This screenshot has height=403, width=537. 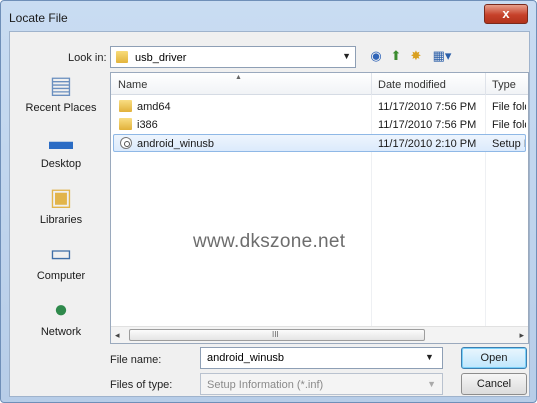 I want to click on file-name-label: File name:, so click(x=136, y=360).